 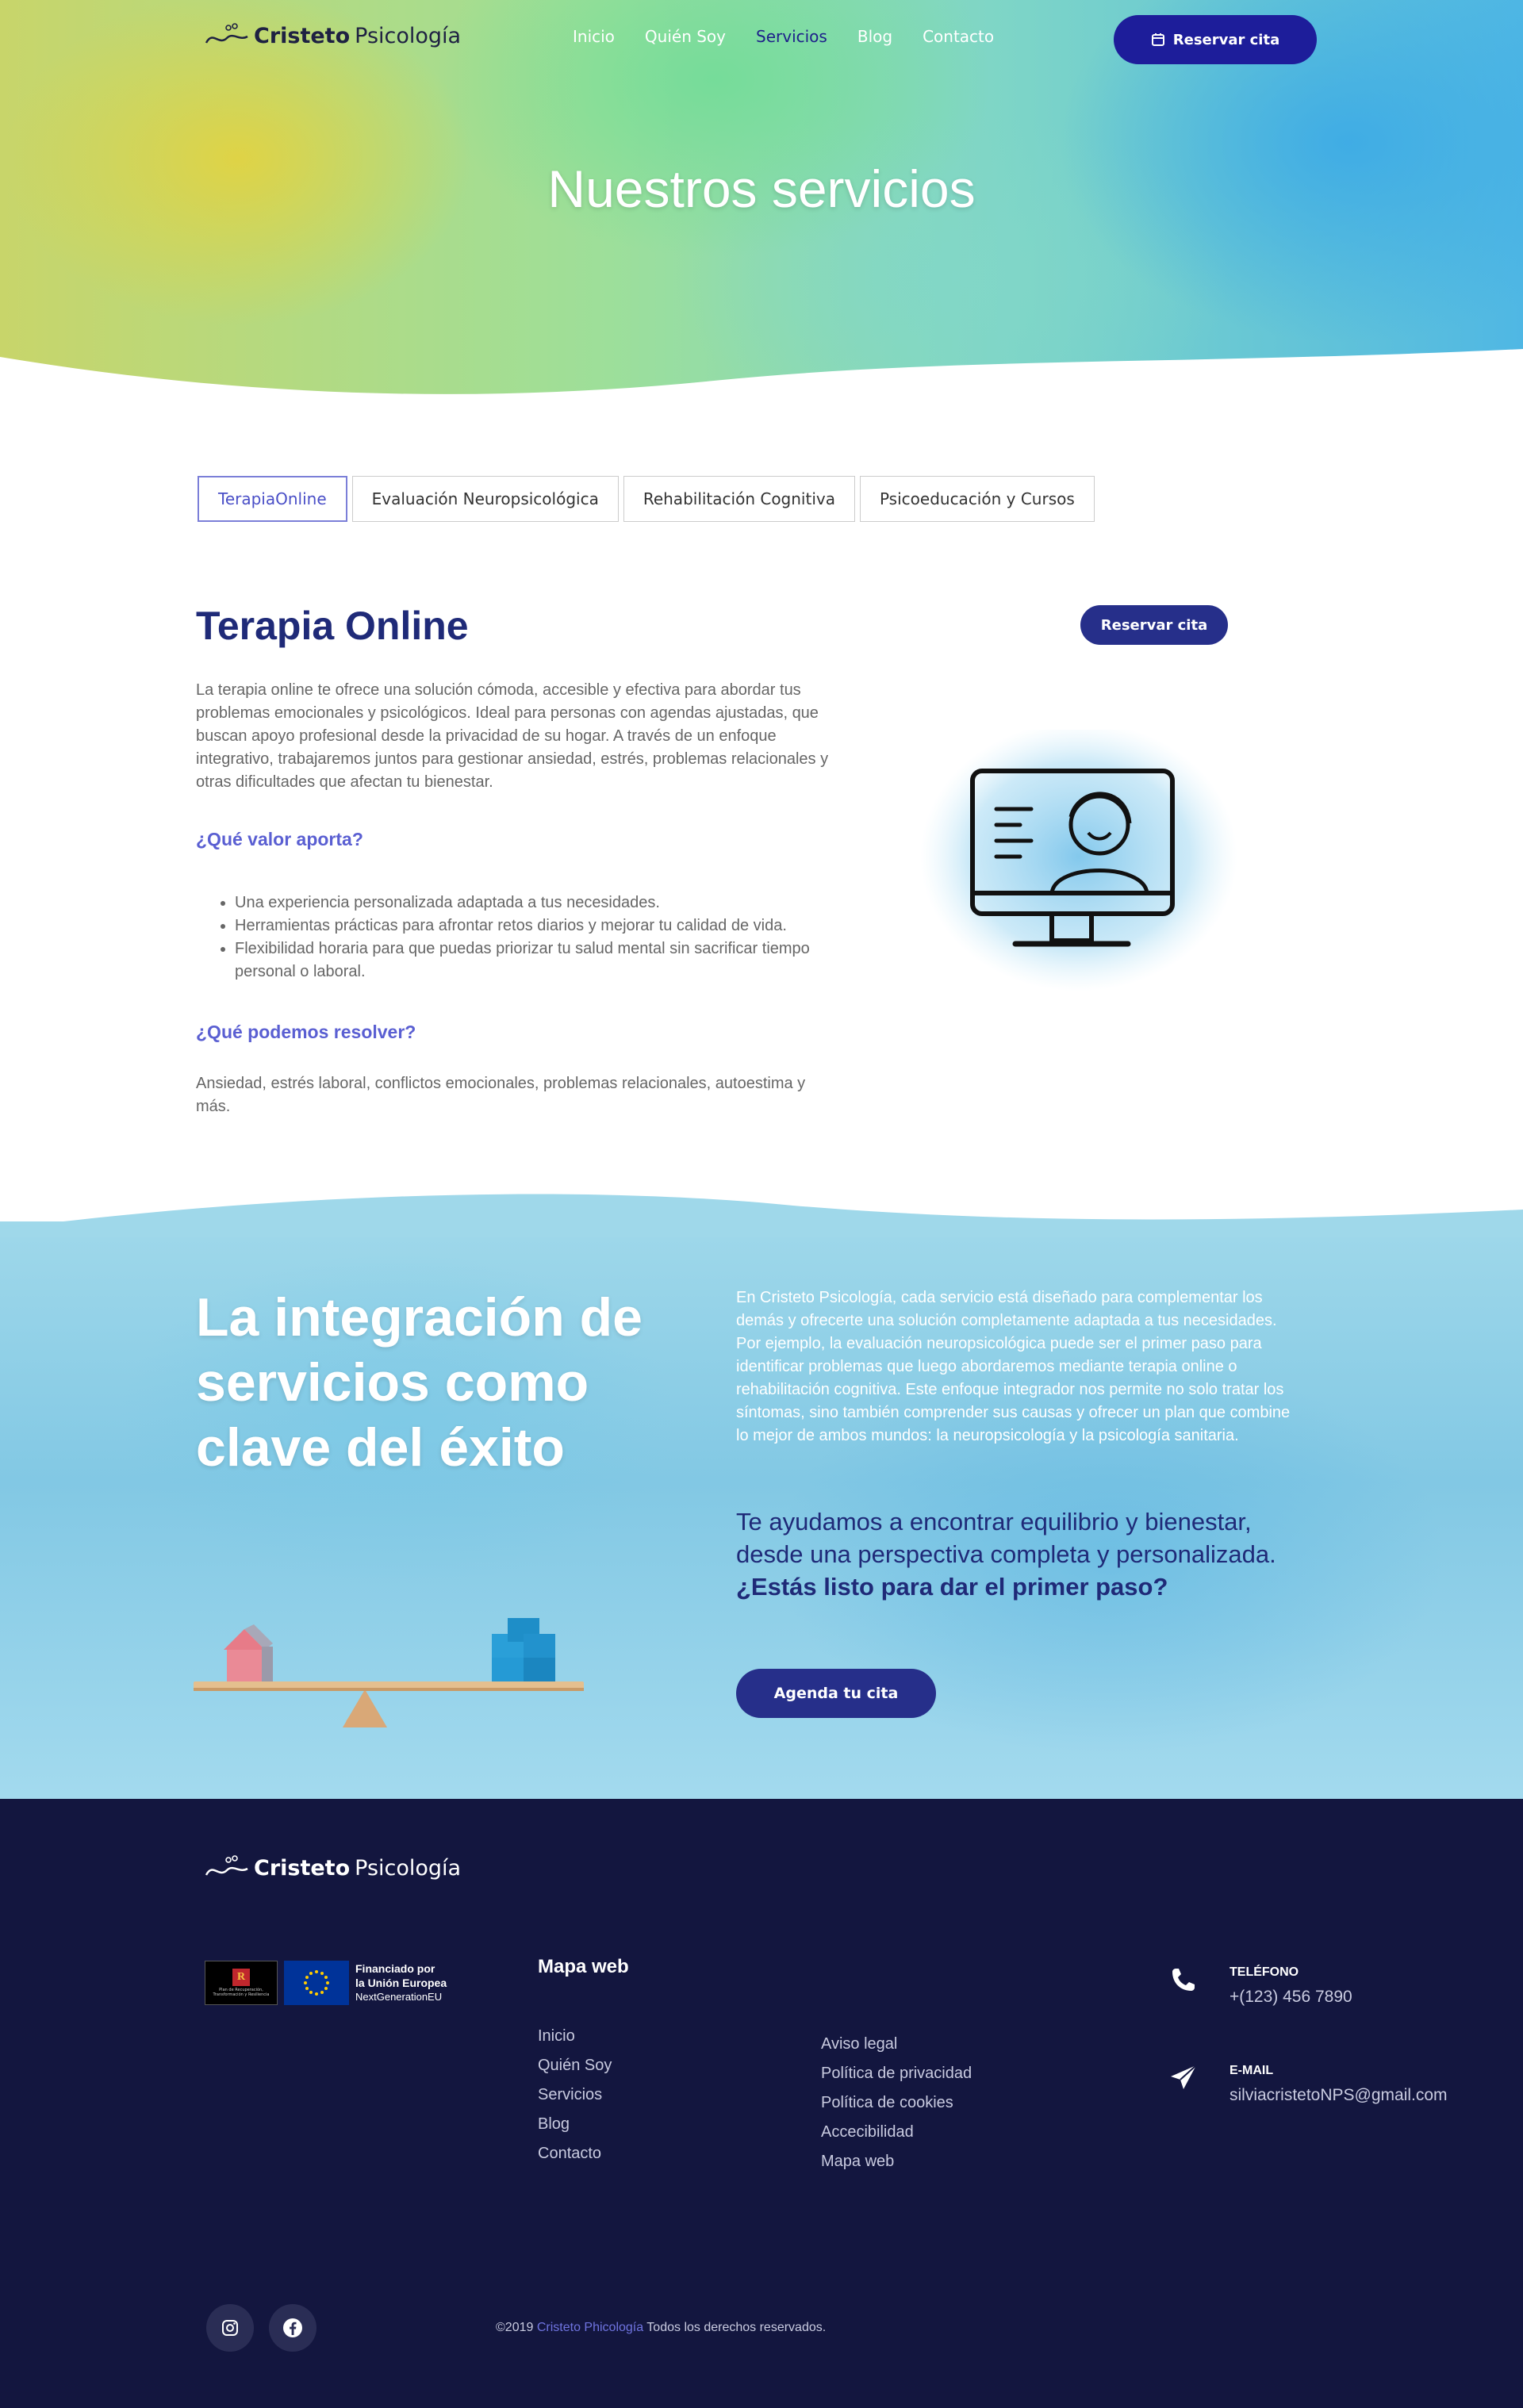 I want to click on funding-line3: NextGenerationEU, so click(x=399, y=1997).